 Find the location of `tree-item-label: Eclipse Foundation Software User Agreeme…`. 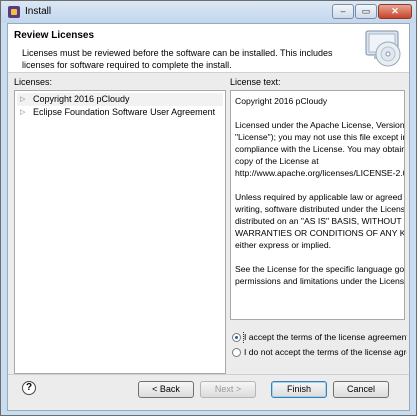

tree-item-label: Eclipse Foundation Software User Agreeme… is located at coordinates (124, 112).